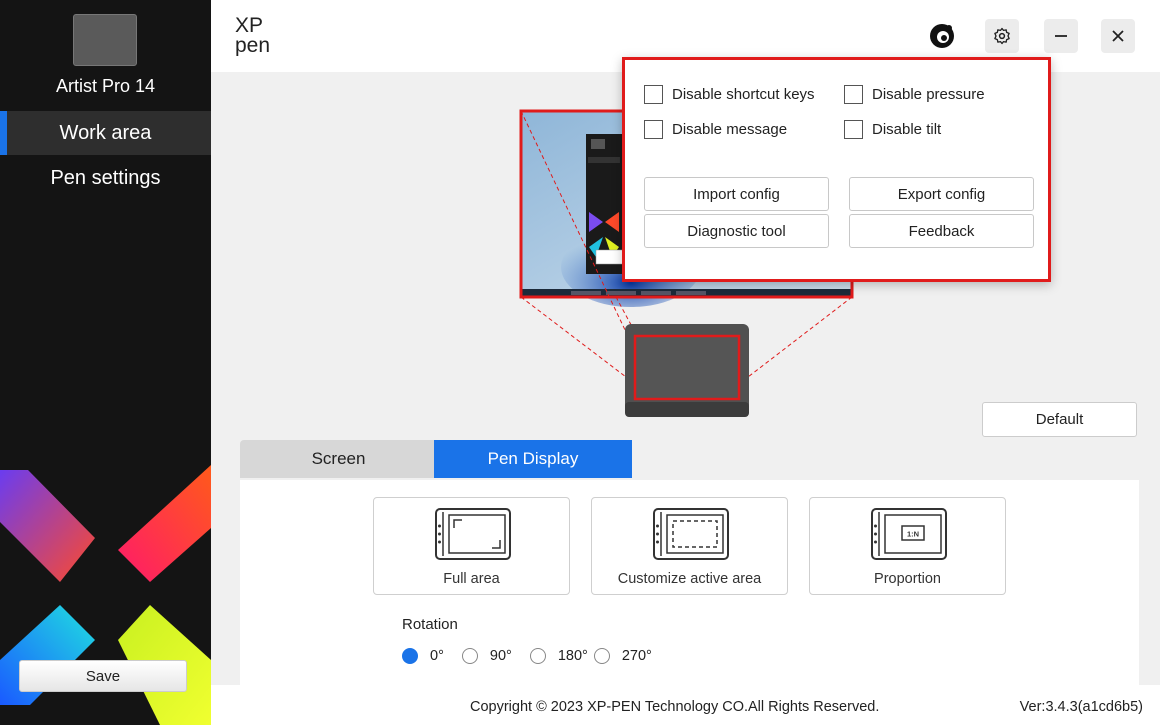  I want to click on device-thumbnail, so click(105, 40).